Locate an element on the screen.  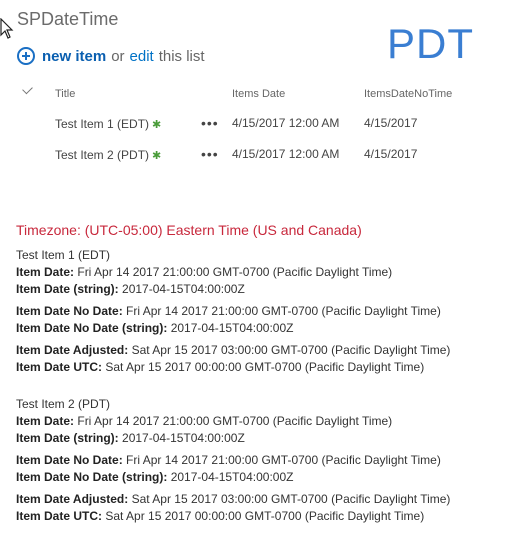
column-header-items-date: Items Date is located at coordinates (258, 94).